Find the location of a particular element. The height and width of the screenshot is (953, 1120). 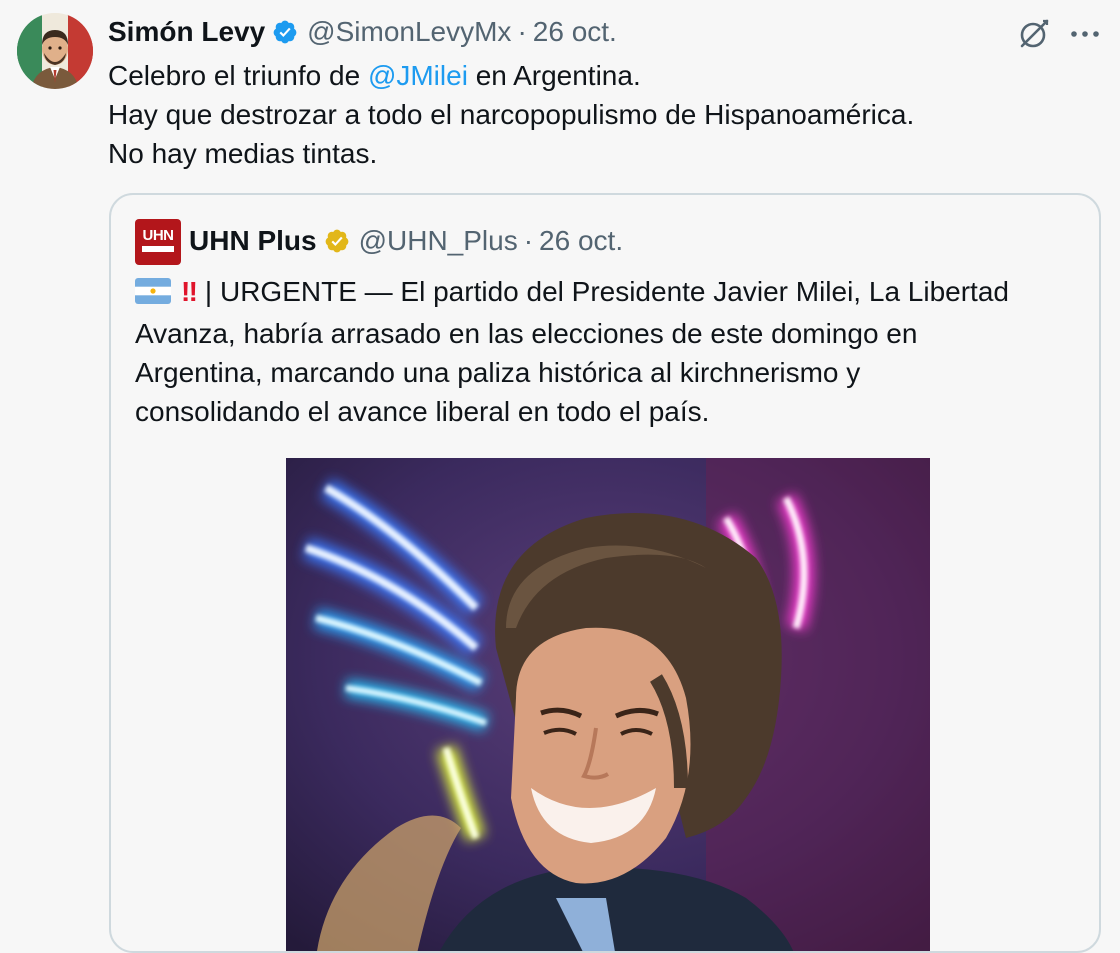

quoted-avatar-logo: UHN is located at coordinates (158, 235).